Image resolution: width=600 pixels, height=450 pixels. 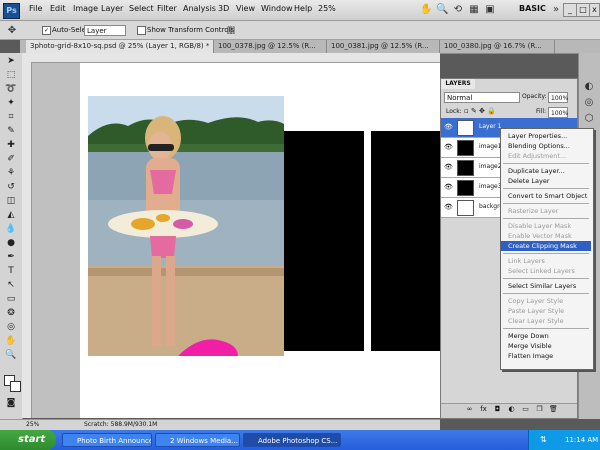 I want to click on minimize-button: _, so click(x=570, y=10).